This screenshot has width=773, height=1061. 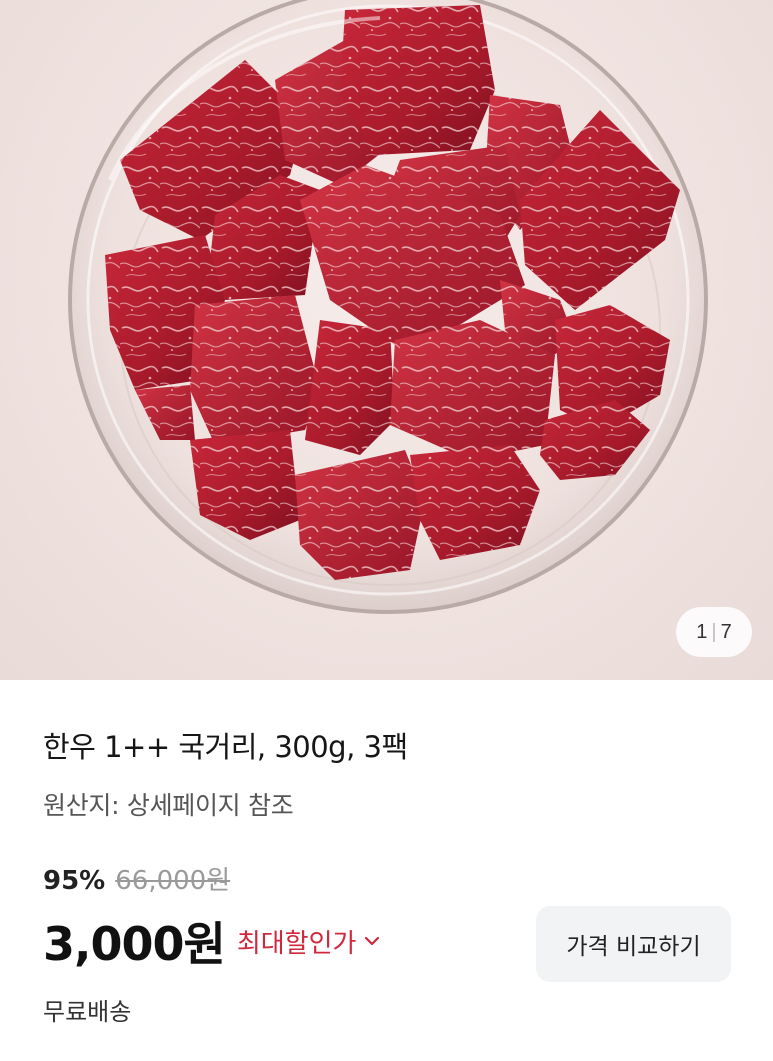 I want to click on product-origin: 원산지: 상세페이지 참조, so click(x=168, y=805).